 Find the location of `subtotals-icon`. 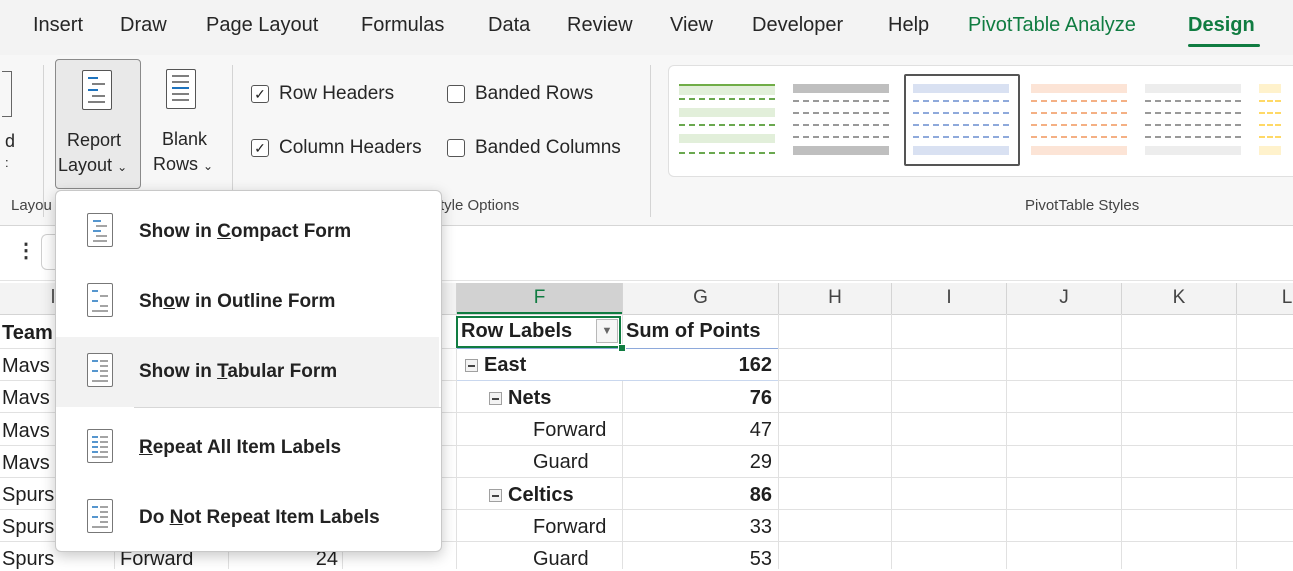

subtotals-icon is located at coordinates (7, 94).